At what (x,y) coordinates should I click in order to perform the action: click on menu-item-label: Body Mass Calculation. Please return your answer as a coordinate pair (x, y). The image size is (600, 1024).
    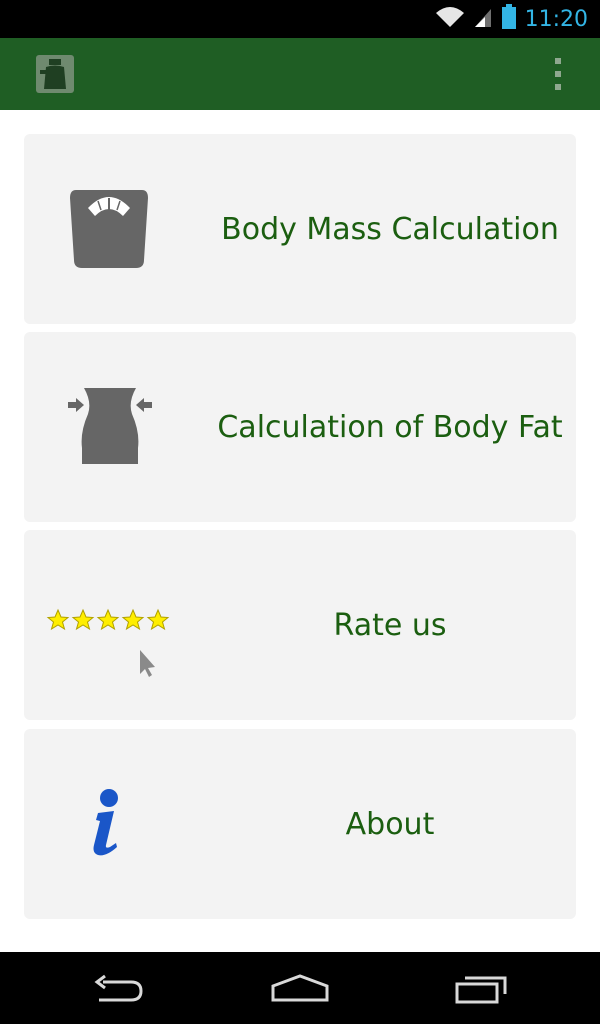
    Looking at the image, I should click on (390, 229).